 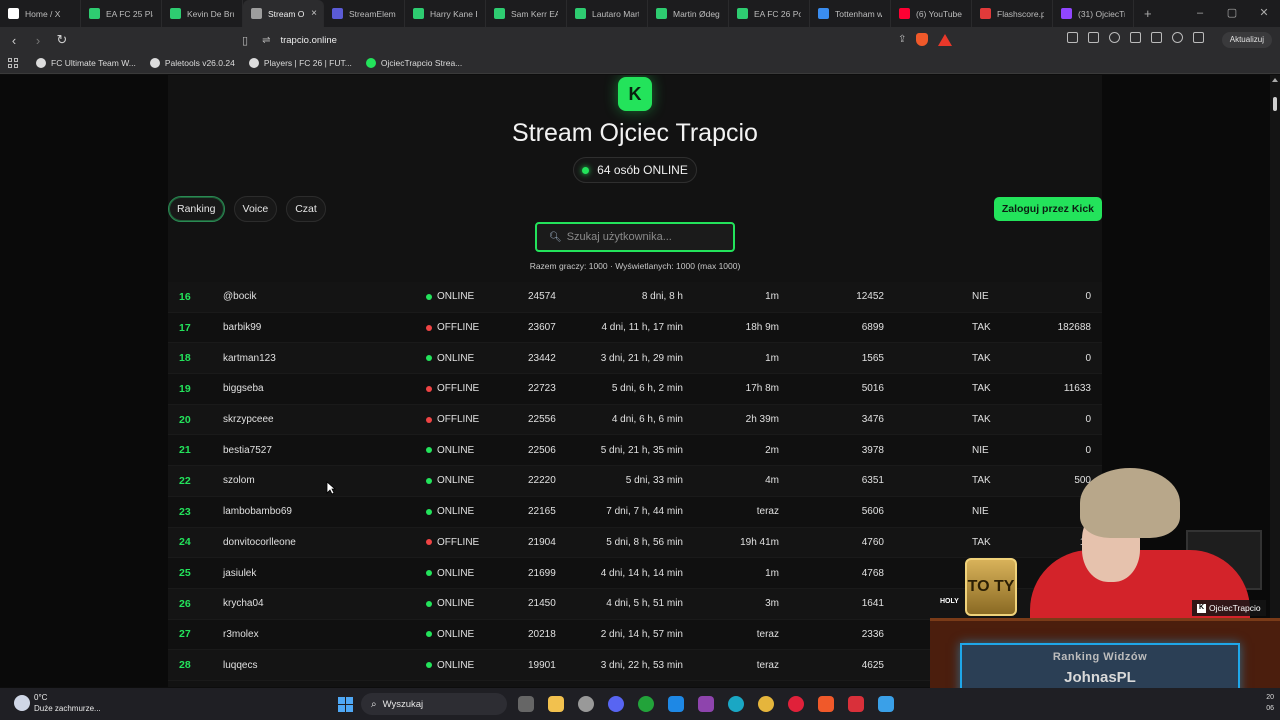 I want to click on scroll-up-icon, so click(x=1275, y=80).